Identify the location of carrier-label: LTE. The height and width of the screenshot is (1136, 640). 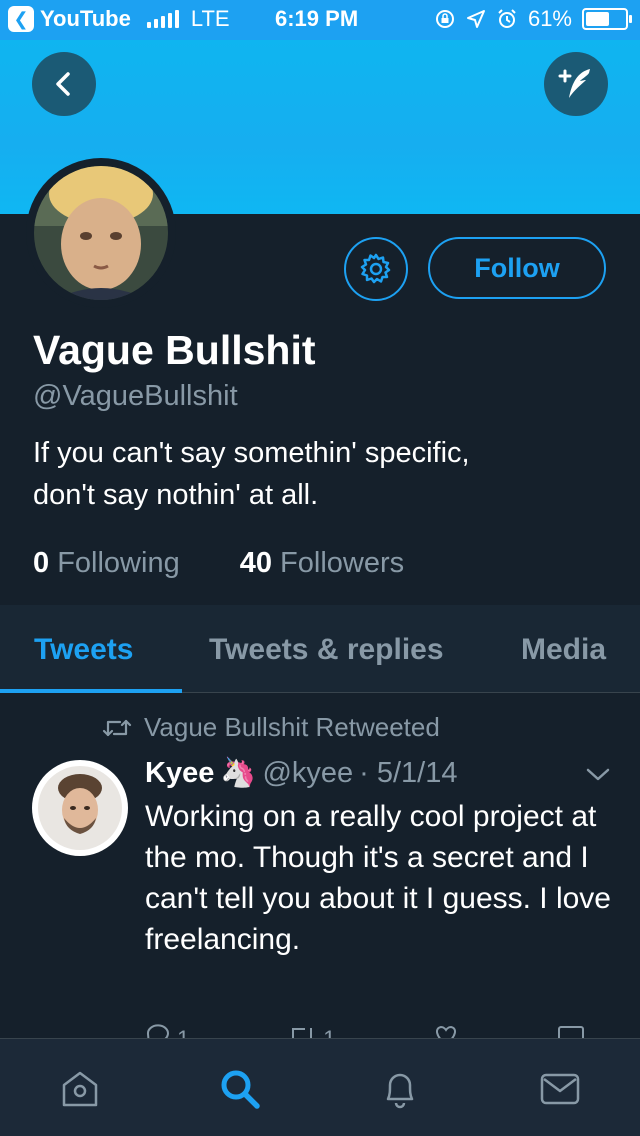
(210, 18).